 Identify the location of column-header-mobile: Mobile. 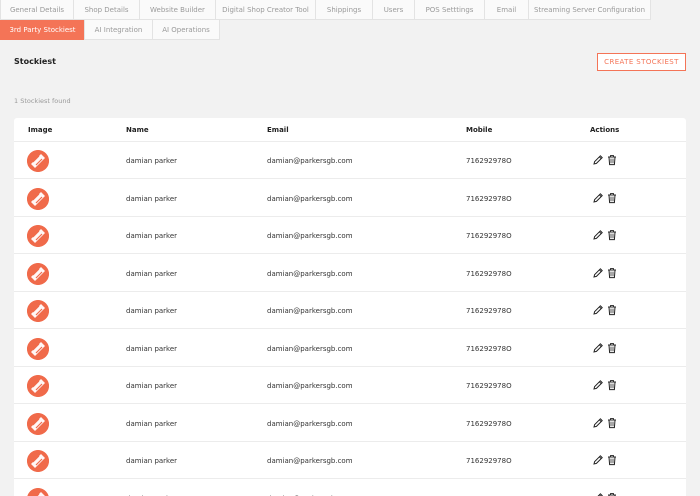
(479, 130).